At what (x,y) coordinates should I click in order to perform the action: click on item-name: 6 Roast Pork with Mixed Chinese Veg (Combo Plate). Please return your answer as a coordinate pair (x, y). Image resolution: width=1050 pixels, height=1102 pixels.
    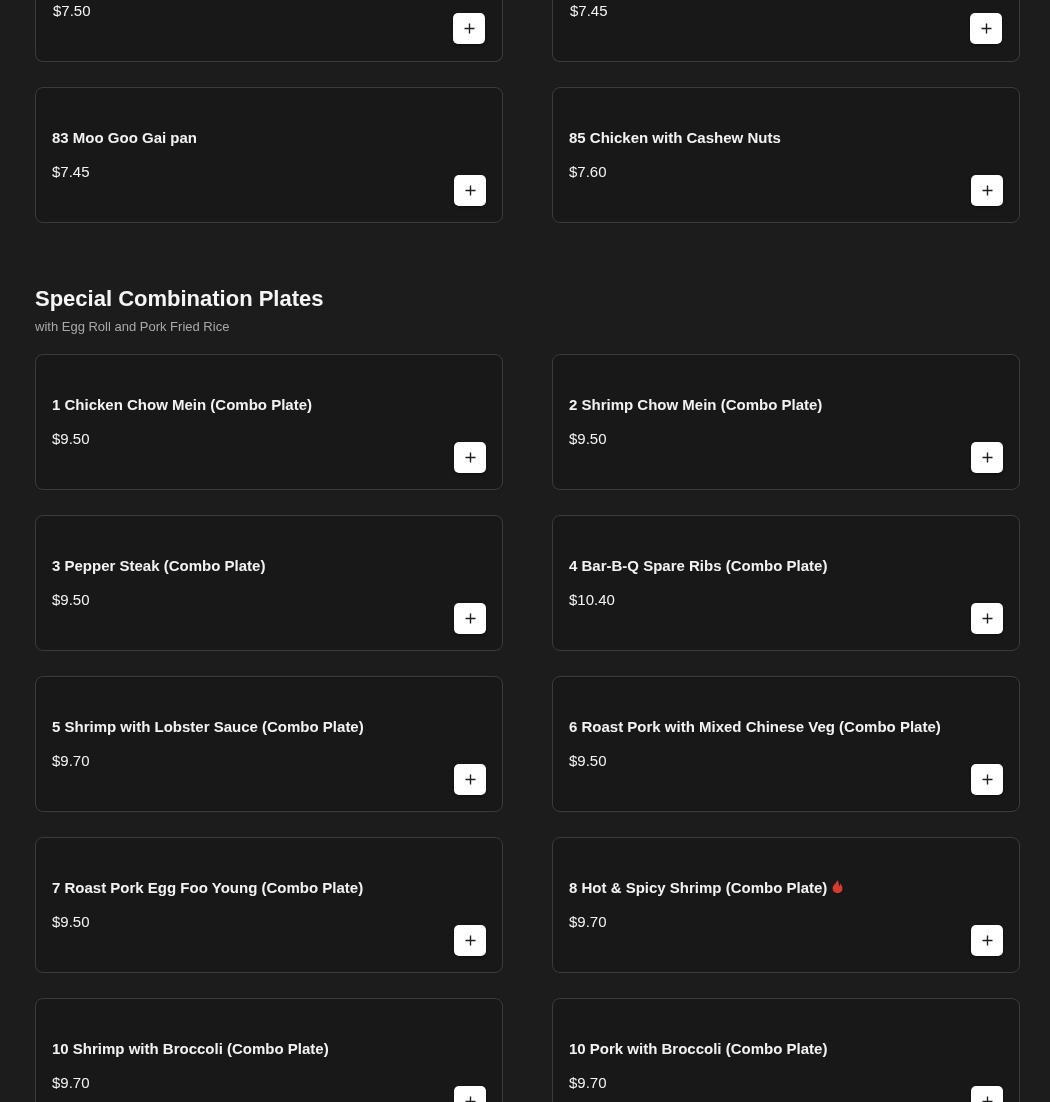
    Looking at the image, I should click on (755, 727).